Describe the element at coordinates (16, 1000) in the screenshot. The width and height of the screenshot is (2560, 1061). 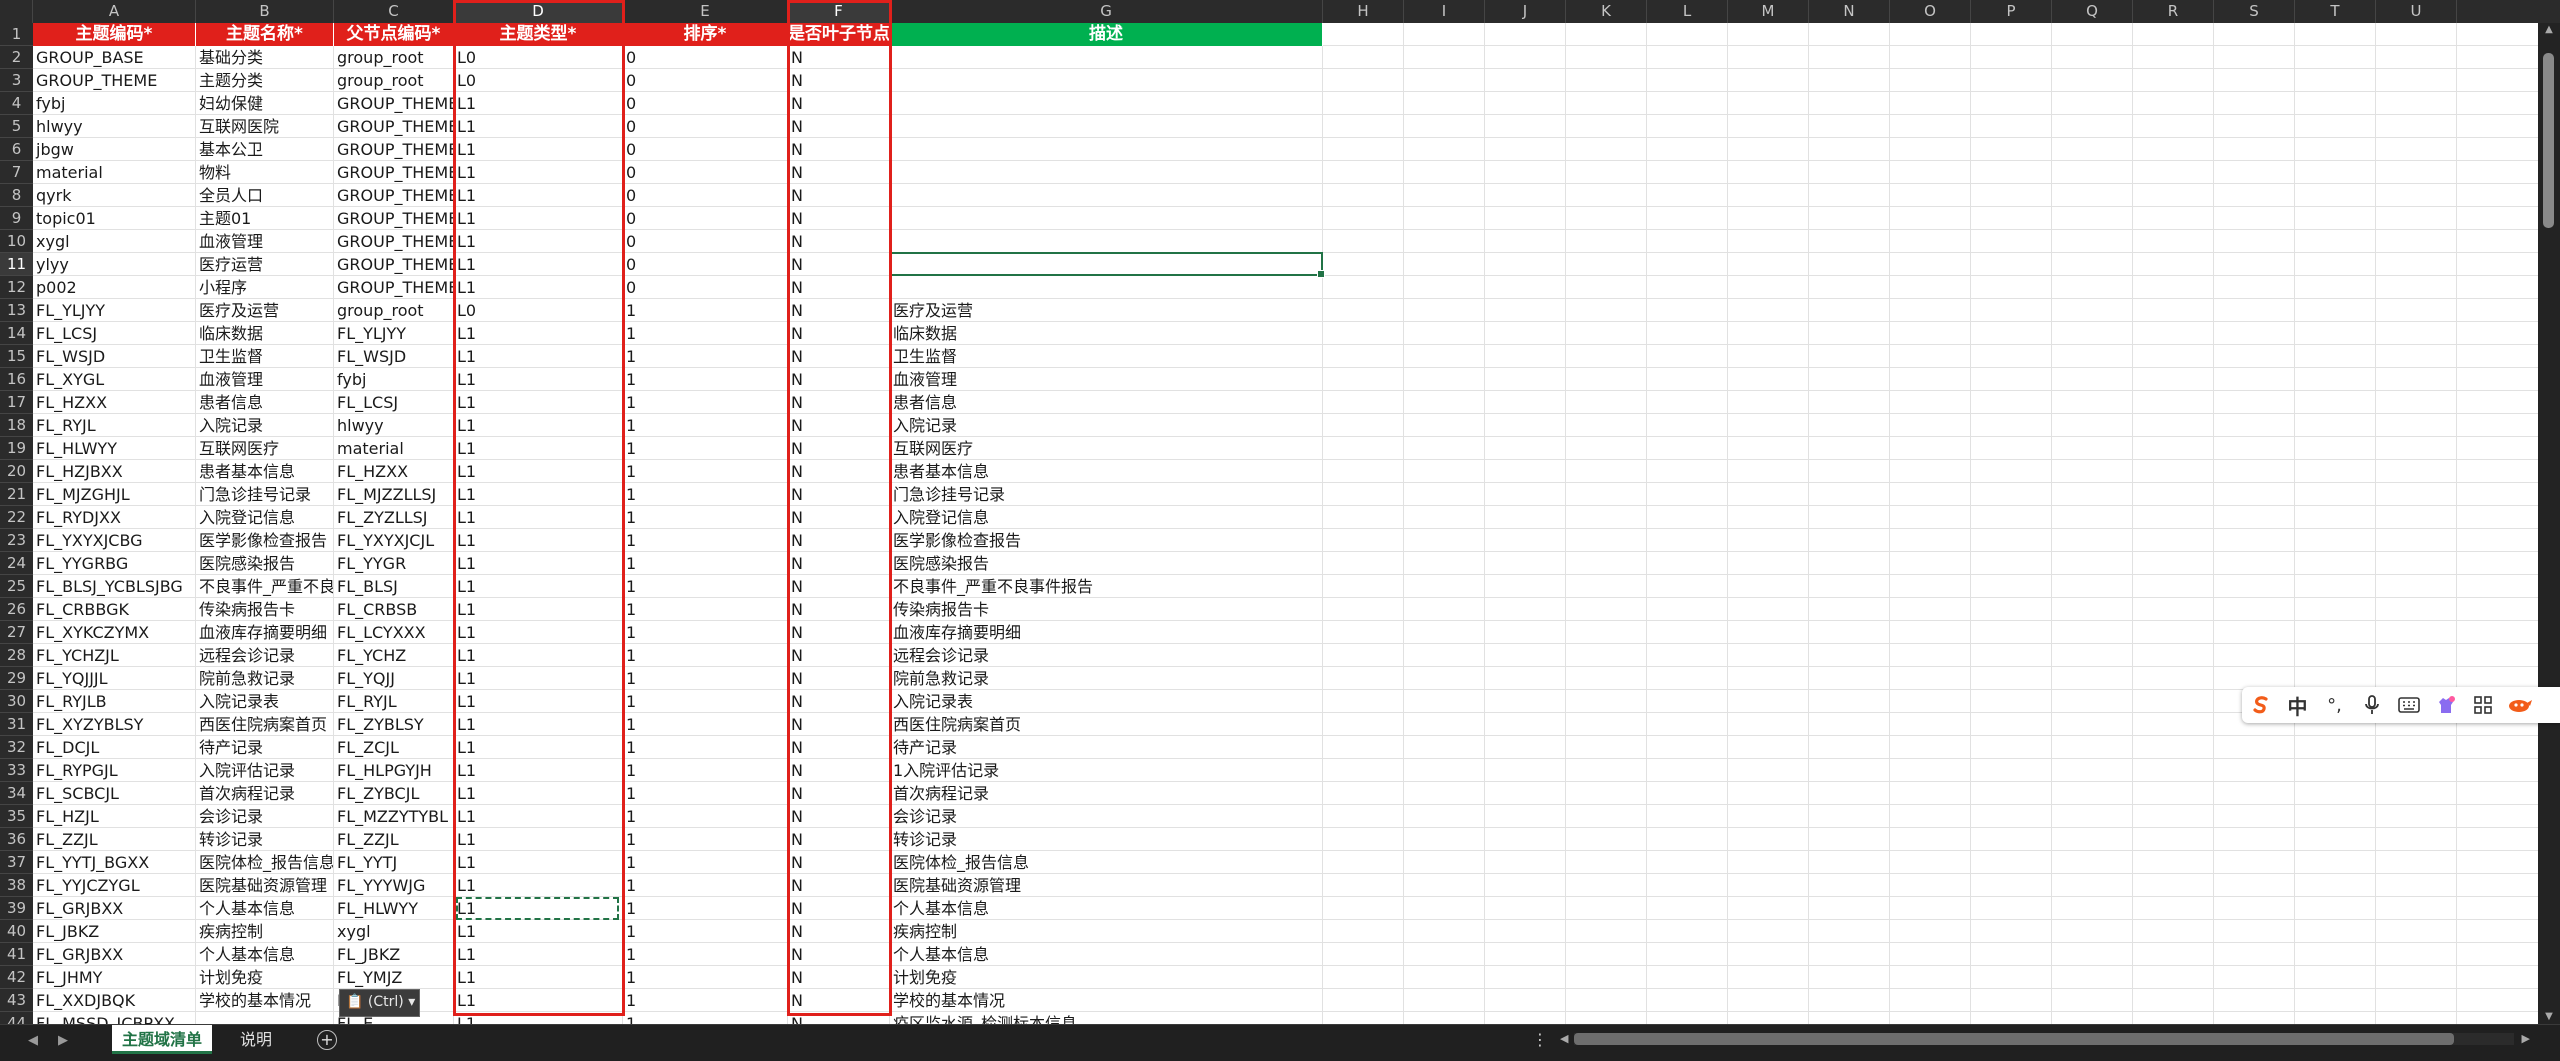
I see `row-header-43: 43` at that location.